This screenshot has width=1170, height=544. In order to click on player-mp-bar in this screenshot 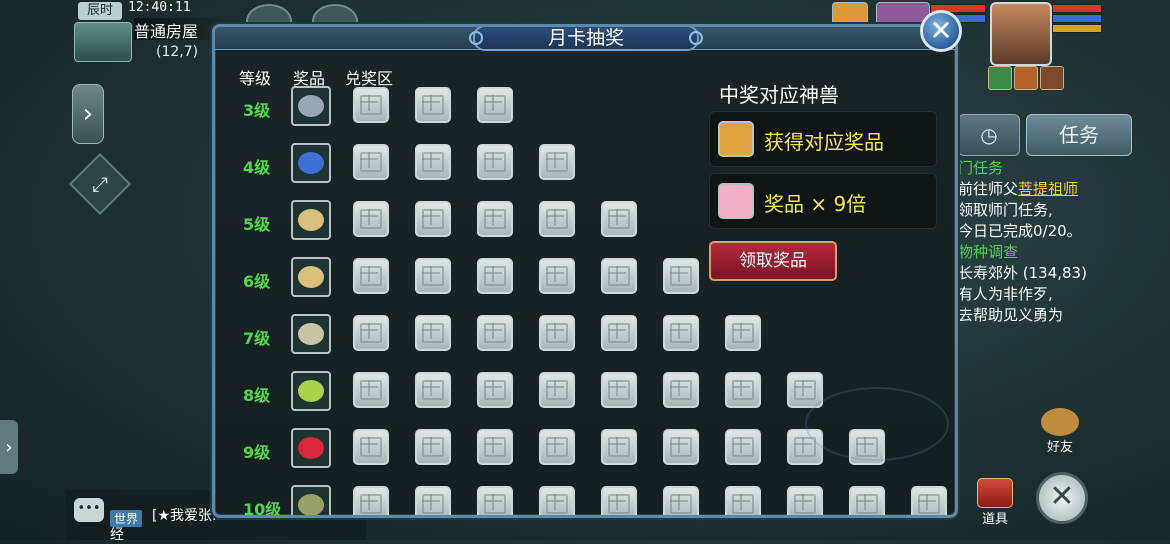, I will do `click(1077, 18)`.